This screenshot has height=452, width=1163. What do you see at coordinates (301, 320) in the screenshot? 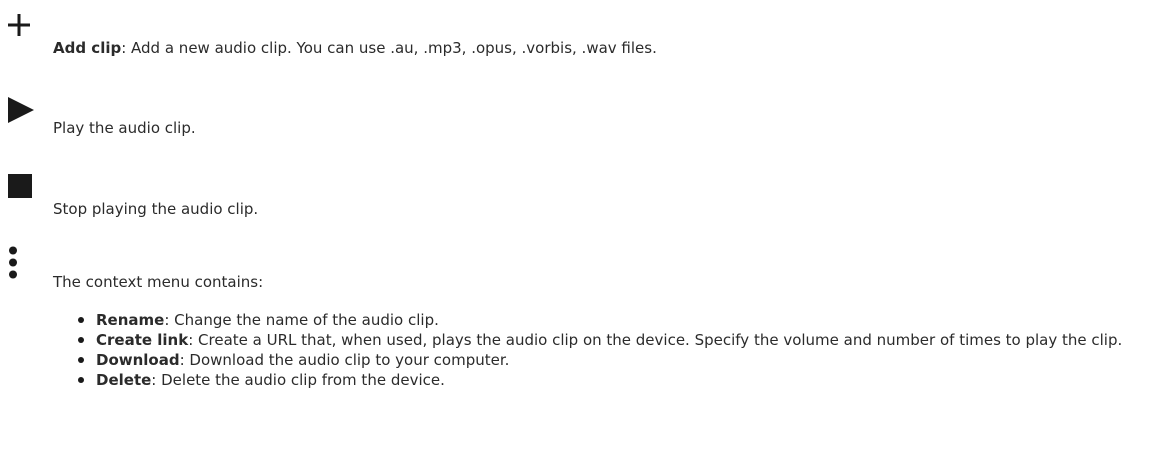
I see `rename-text: : Change the name of the audio clip.` at bounding box center [301, 320].